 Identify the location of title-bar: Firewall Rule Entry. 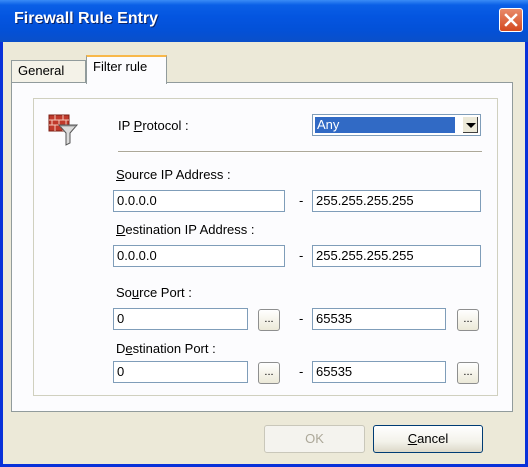
(264, 21).